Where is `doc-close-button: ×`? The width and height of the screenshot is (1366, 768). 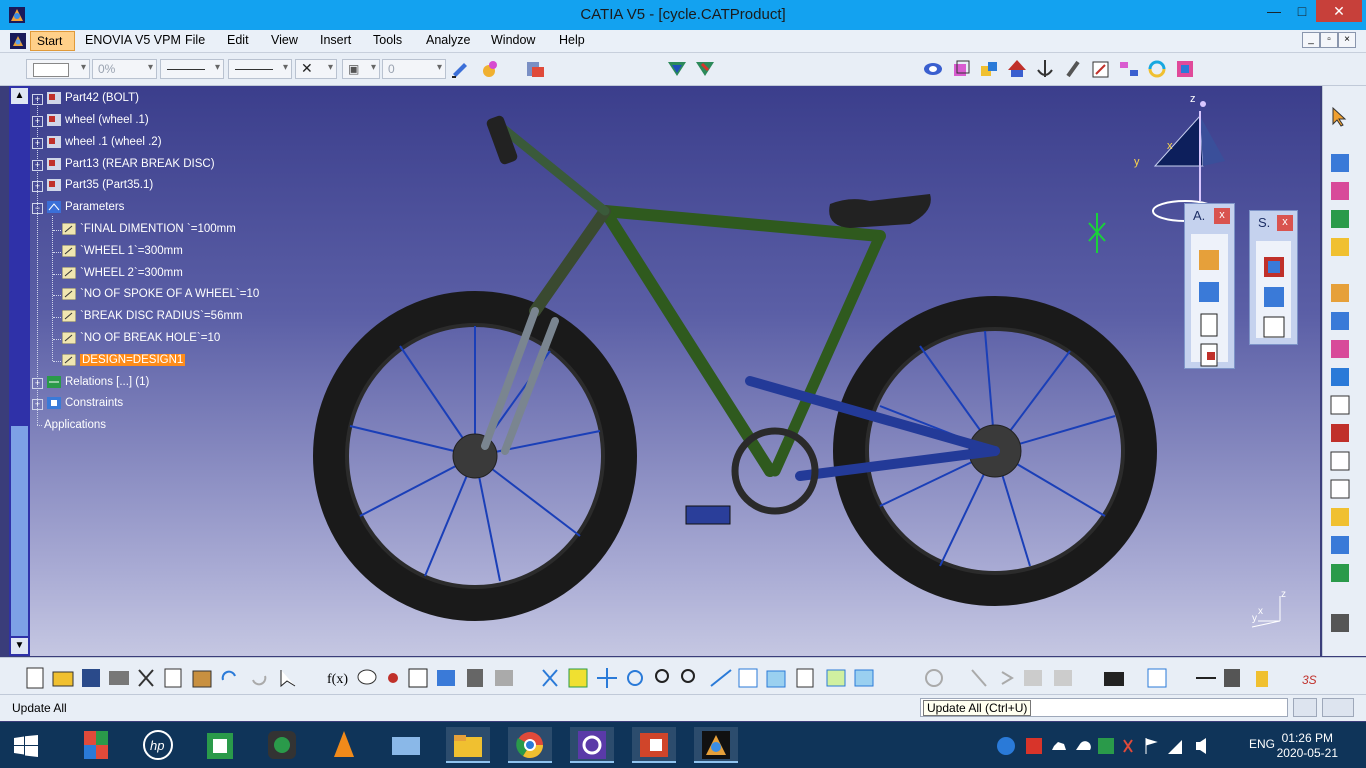 doc-close-button: × is located at coordinates (1347, 40).